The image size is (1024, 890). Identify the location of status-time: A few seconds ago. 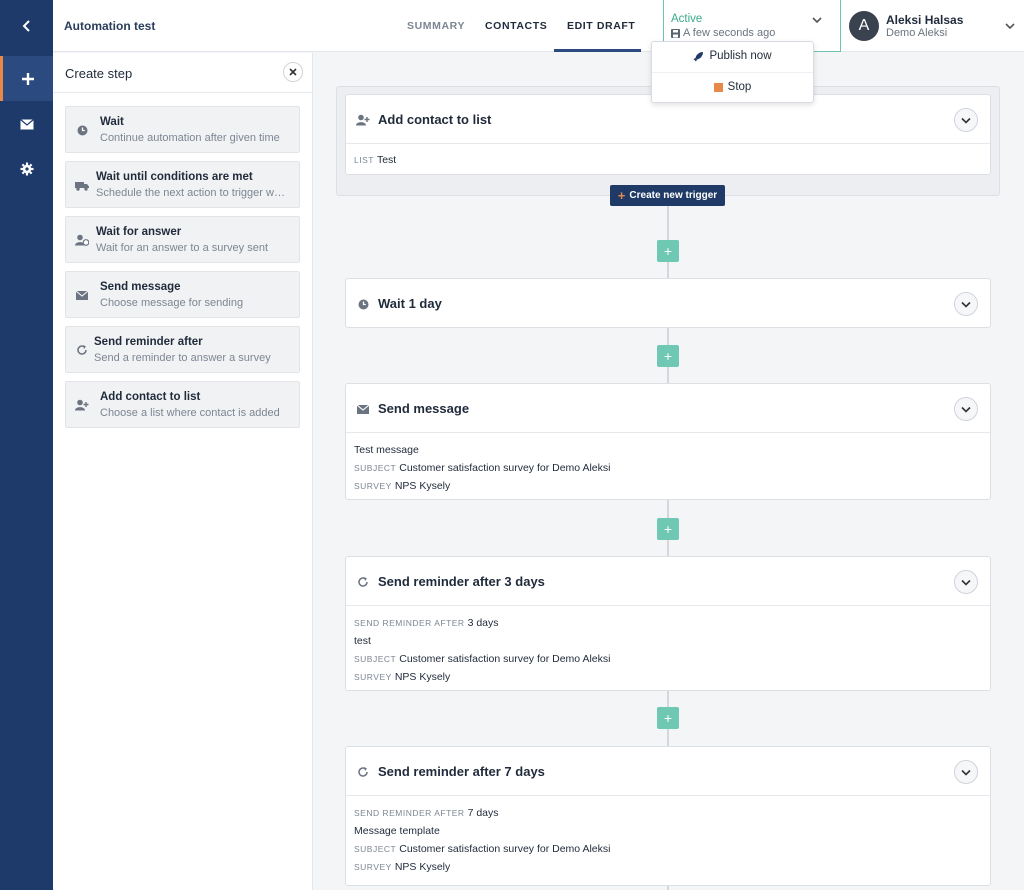
(729, 33).